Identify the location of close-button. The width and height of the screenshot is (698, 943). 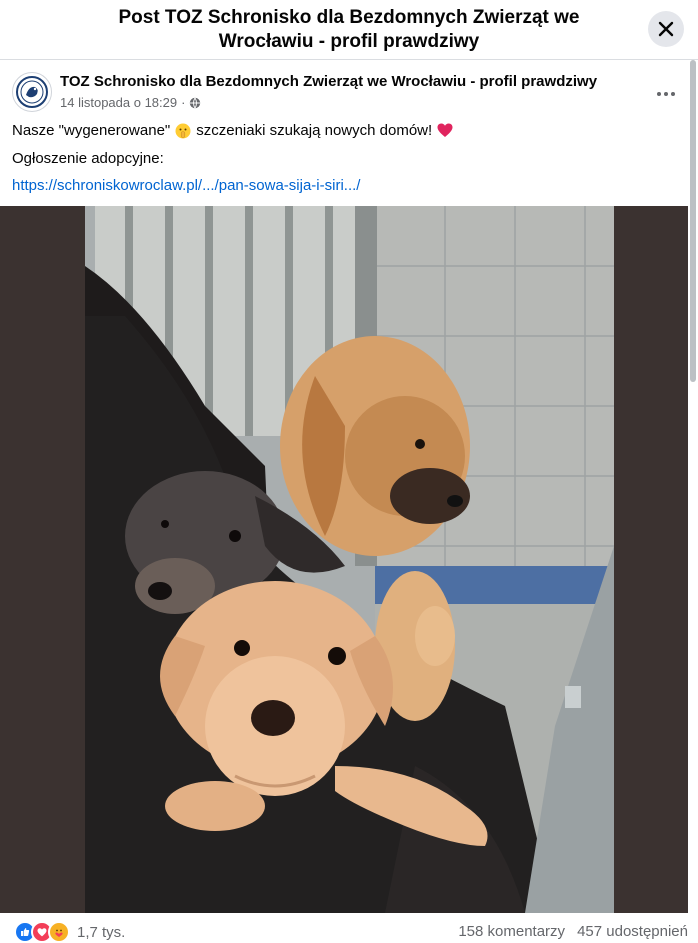
(666, 29).